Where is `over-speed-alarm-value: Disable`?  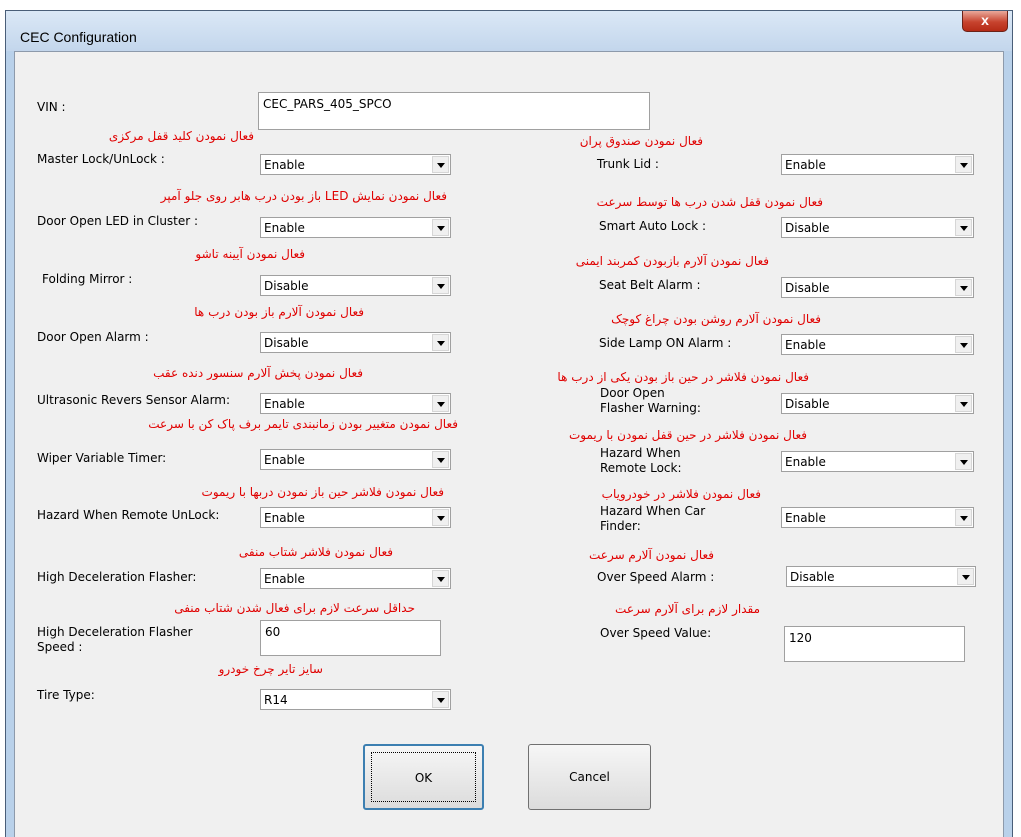 over-speed-alarm-value: Disable is located at coordinates (812, 577).